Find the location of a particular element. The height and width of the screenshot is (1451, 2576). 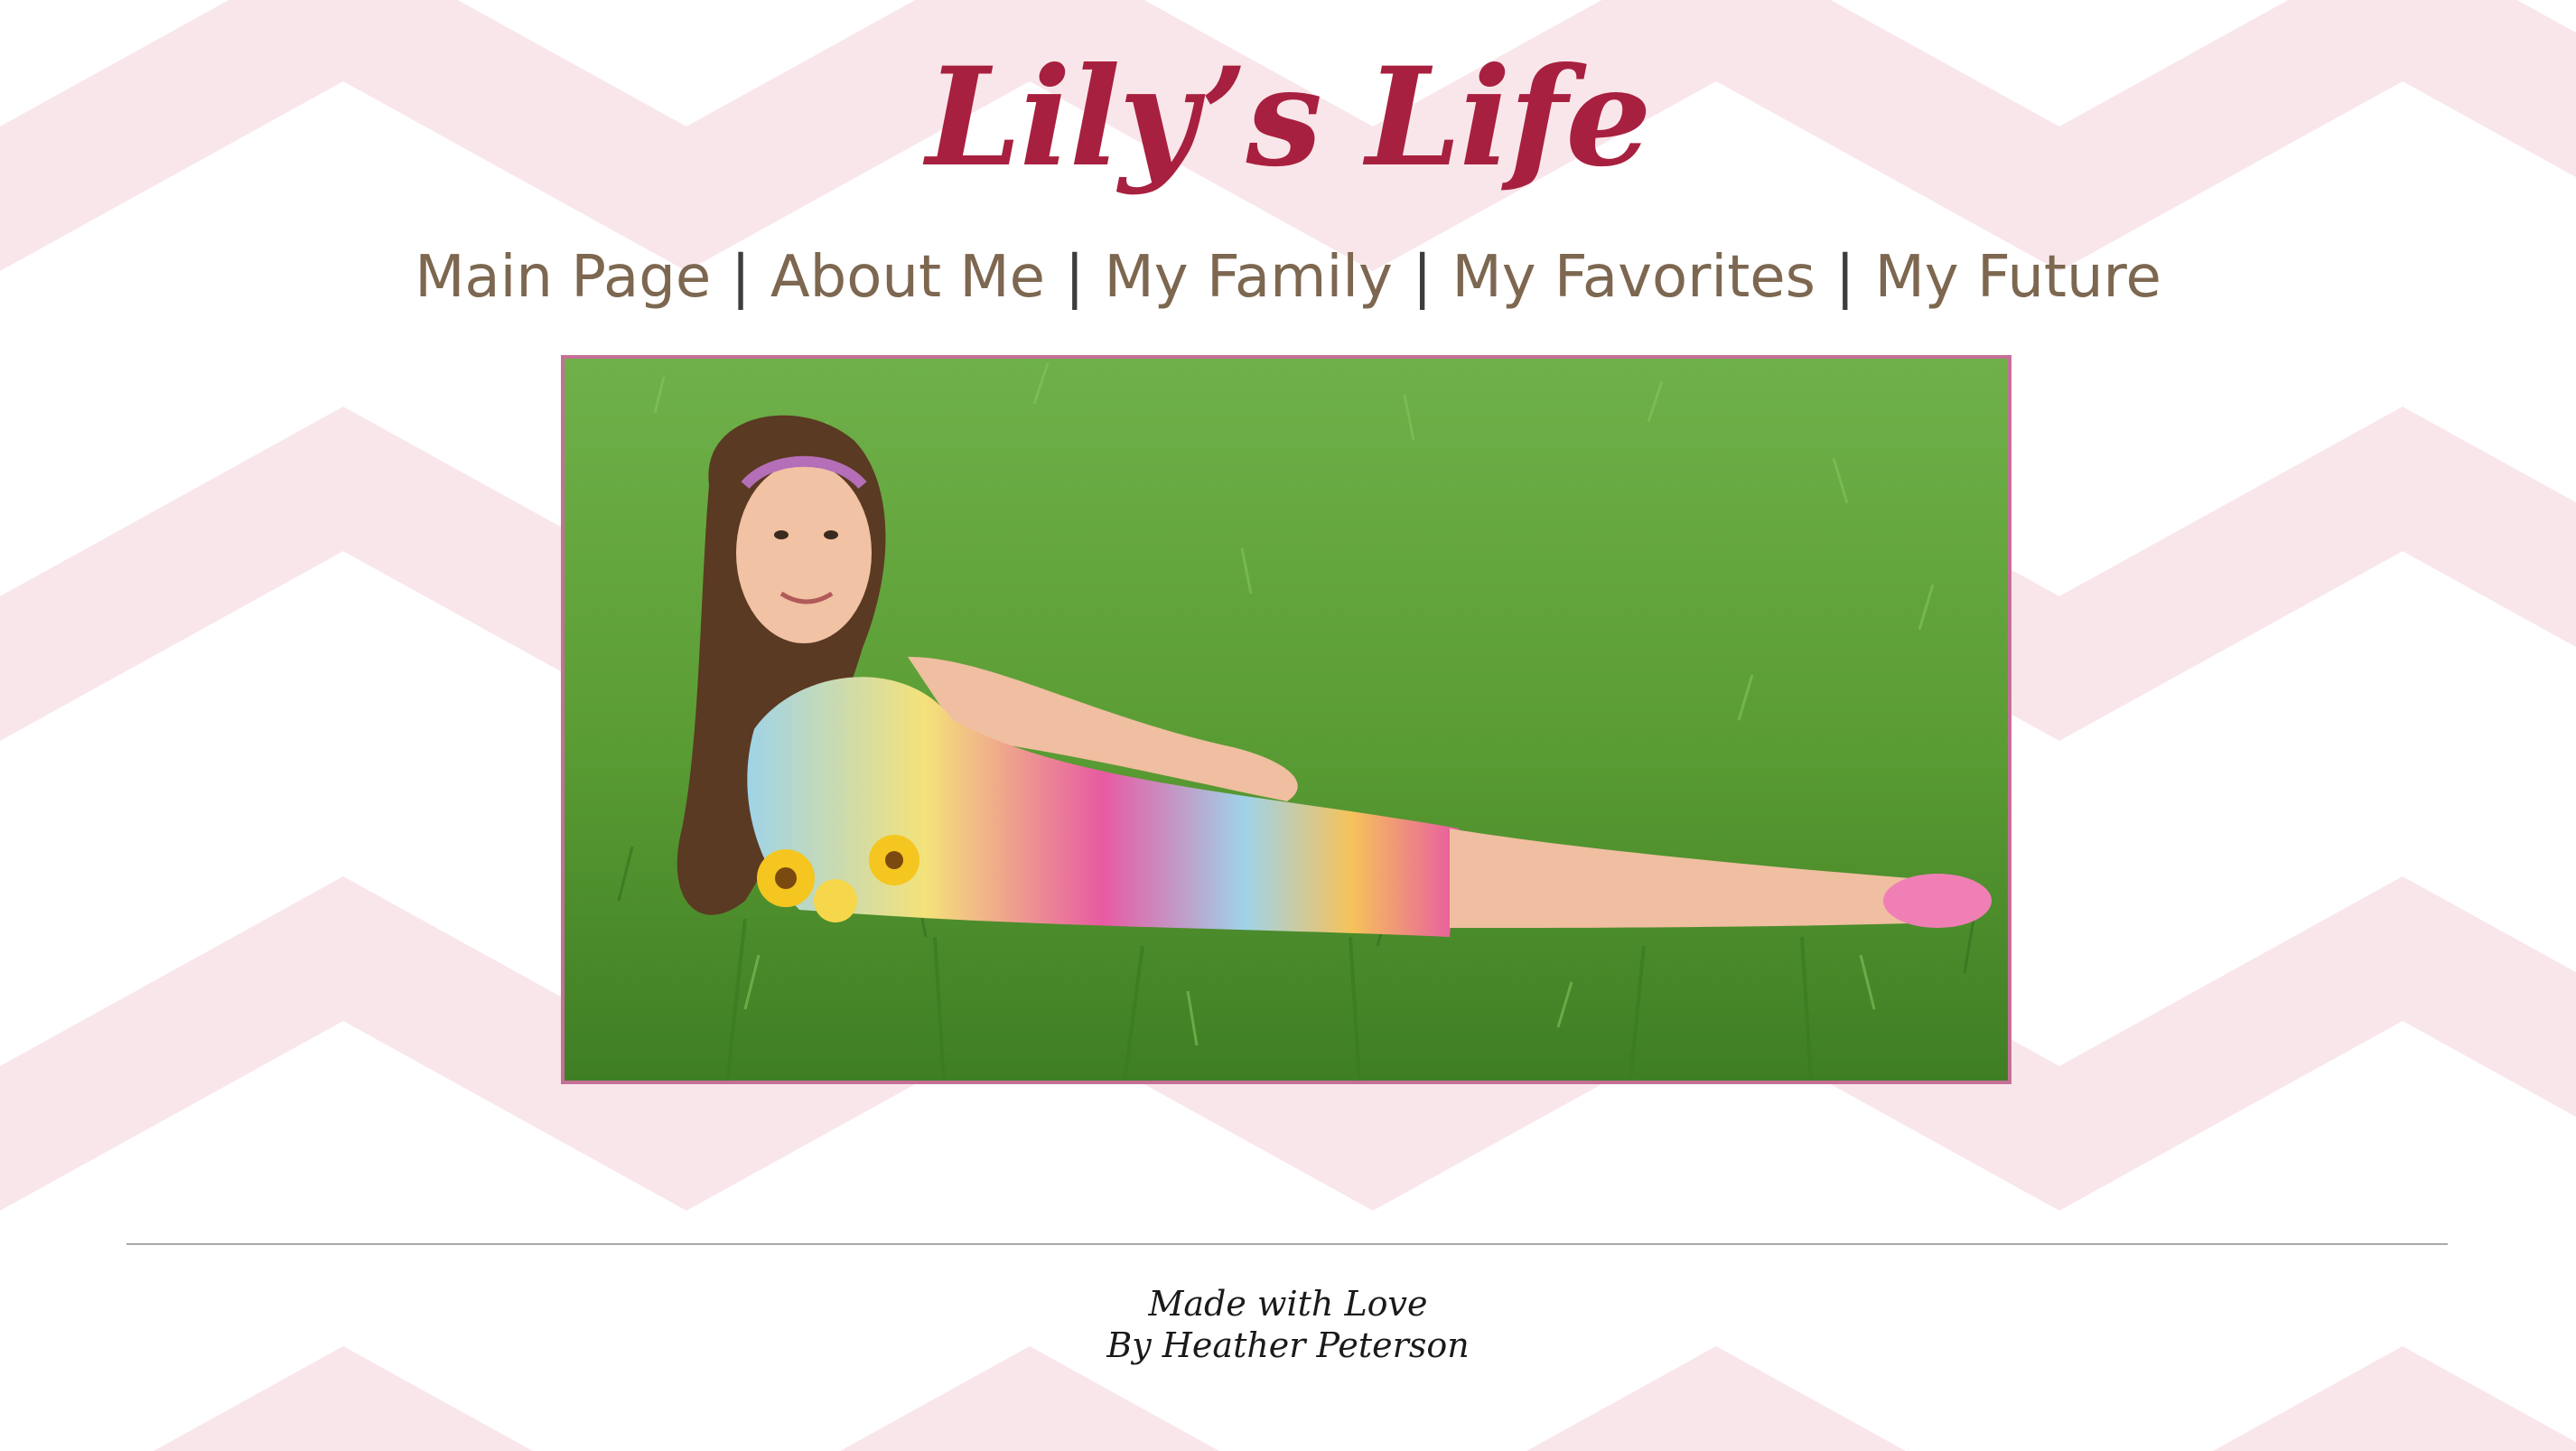

nav-link-my-future: My Future is located at coordinates (2018, 277).